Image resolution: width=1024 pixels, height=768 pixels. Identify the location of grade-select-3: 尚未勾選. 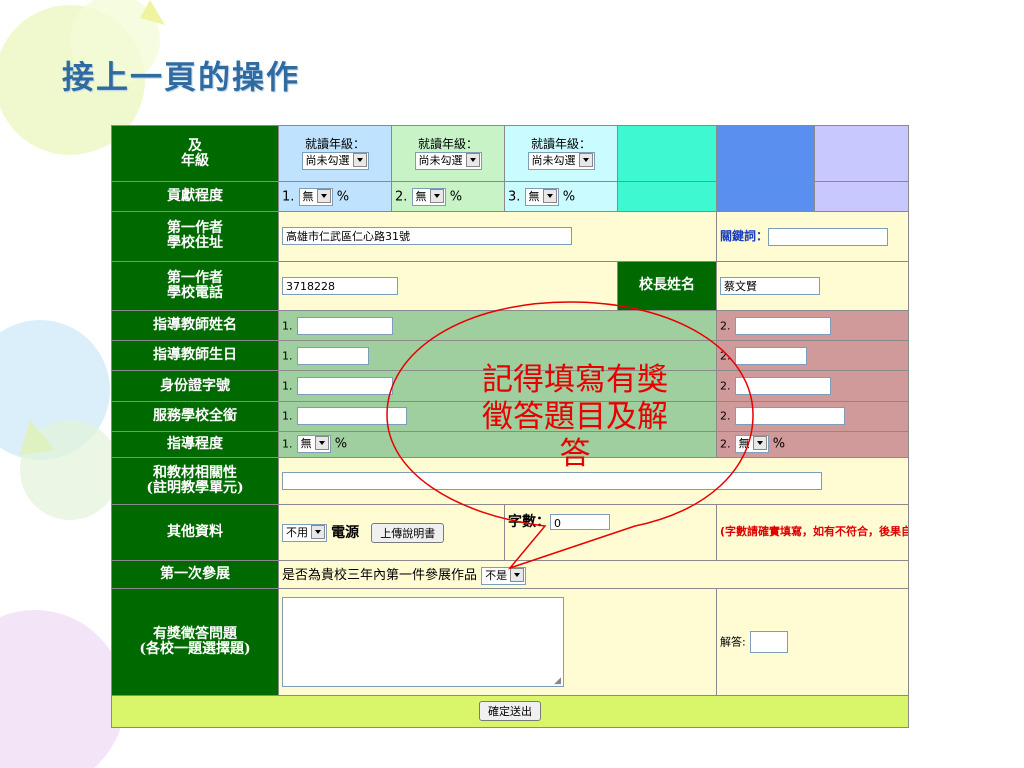
(561, 161).